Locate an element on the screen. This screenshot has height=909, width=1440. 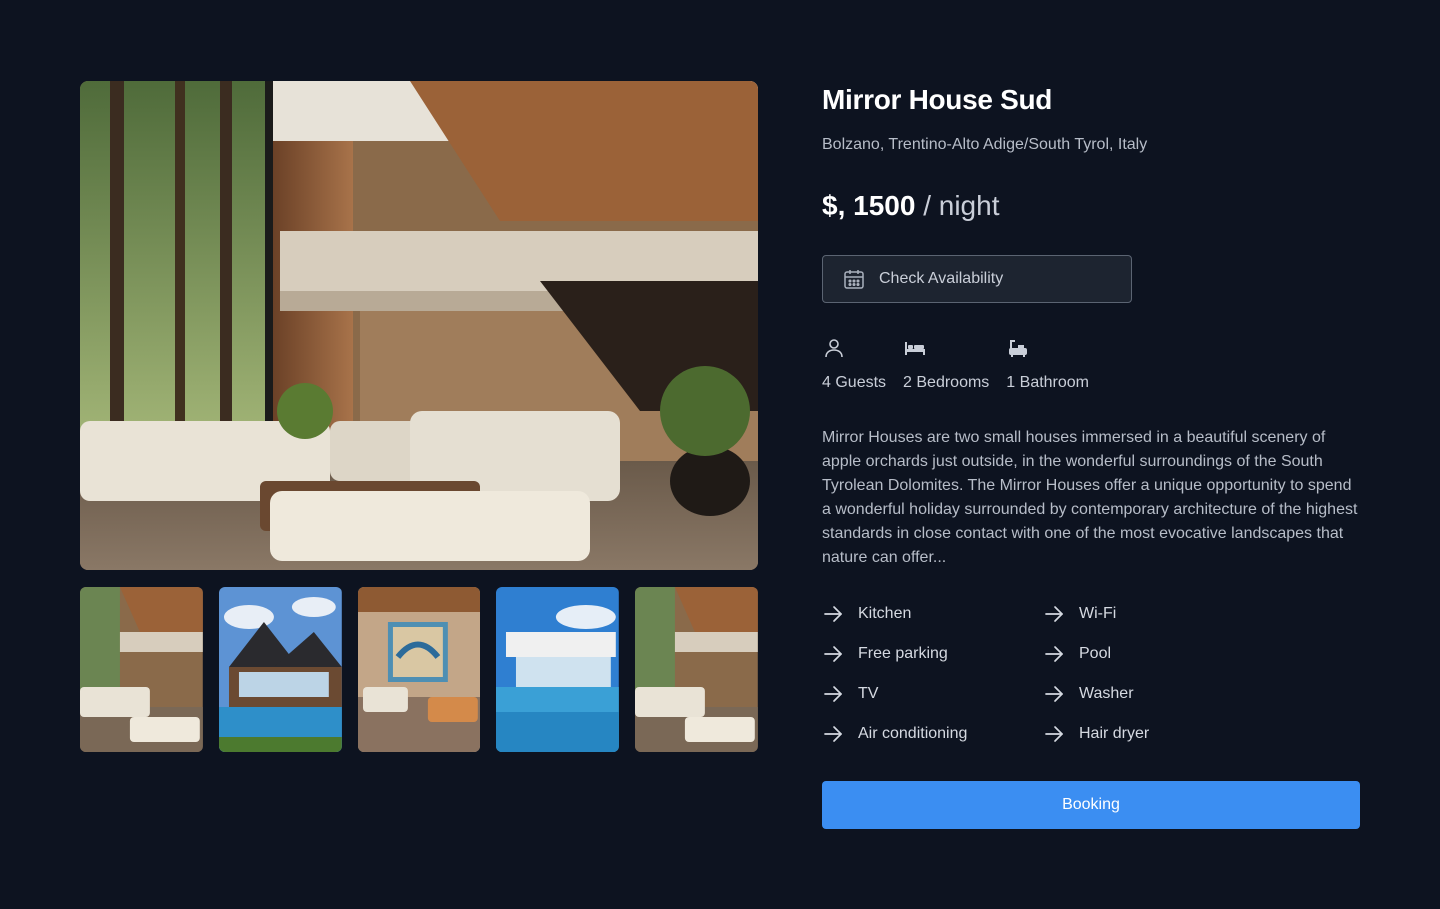
spec-bathrooms: 1 Bathroom is located at coordinates (1047, 364).